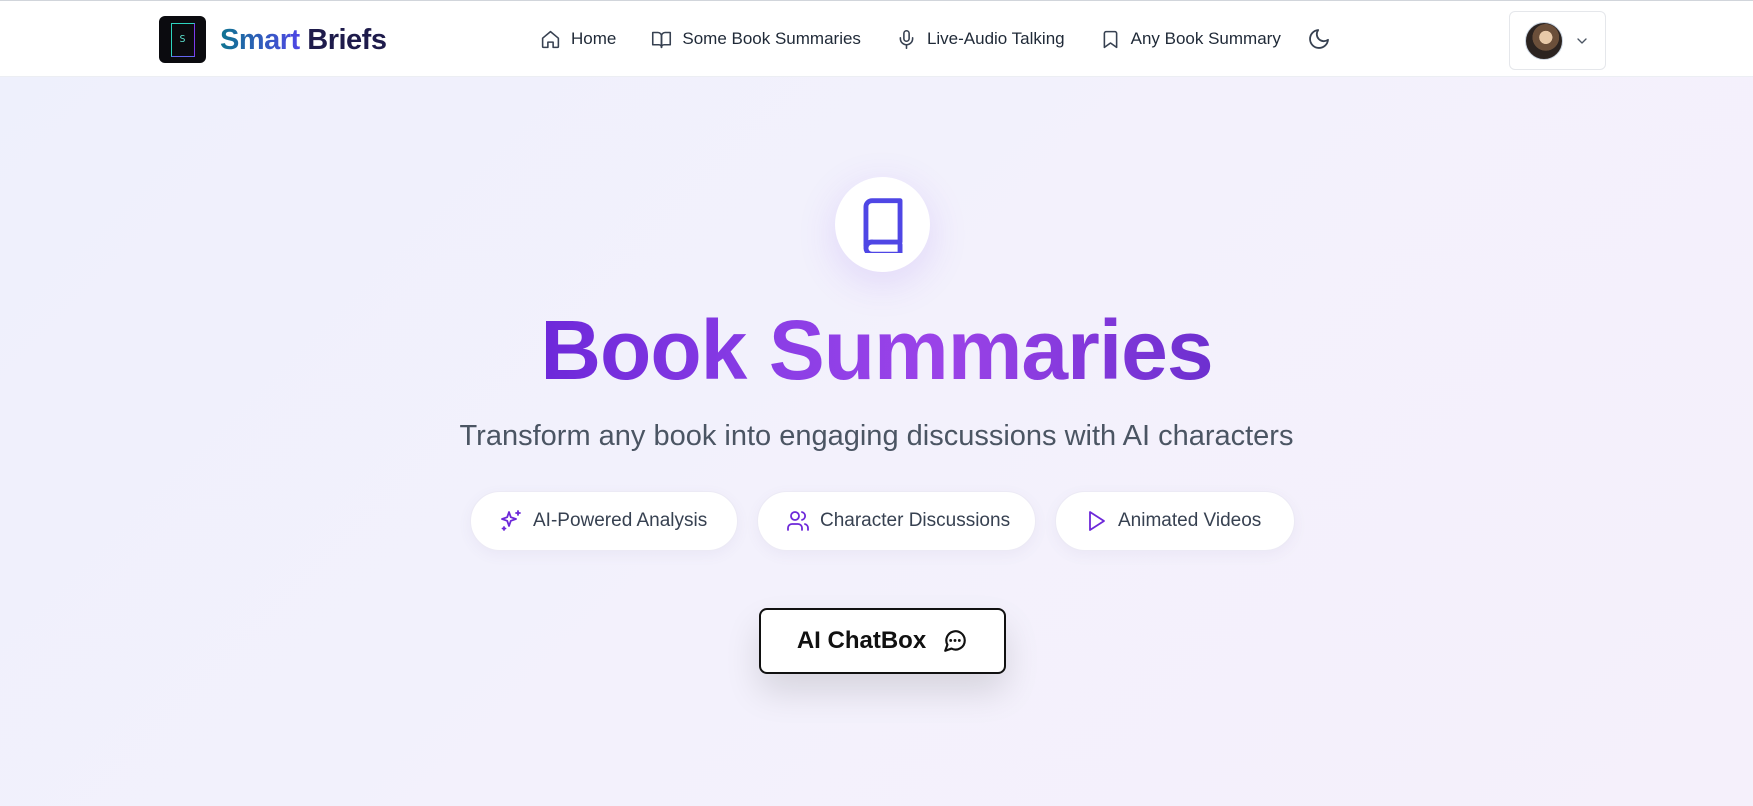  I want to click on nav-any-book-summary: Any Book Summary, so click(1190, 39).